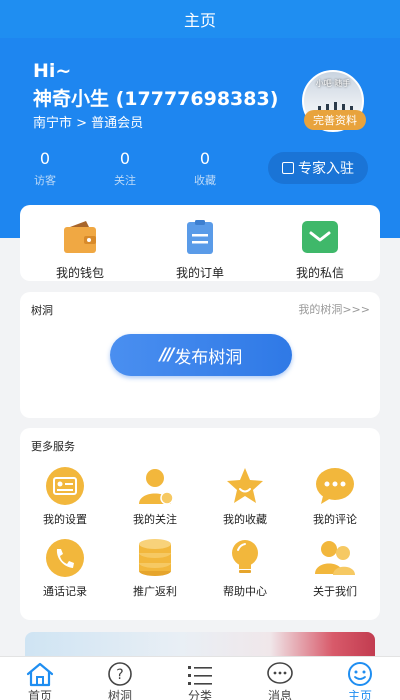  I want to click on my-wallet-label: 我的钱包, so click(79, 273).